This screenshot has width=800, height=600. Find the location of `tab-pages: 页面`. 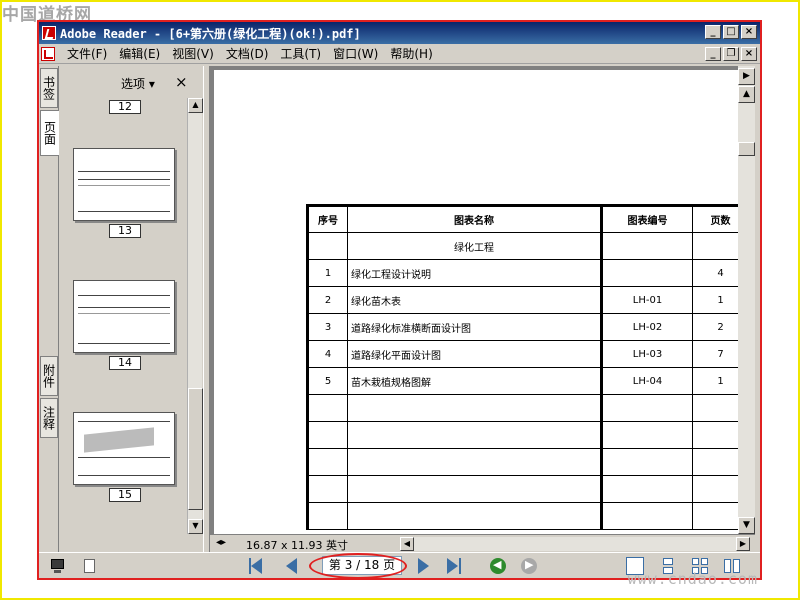

tab-pages: 页面 is located at coordinates (49, 133).